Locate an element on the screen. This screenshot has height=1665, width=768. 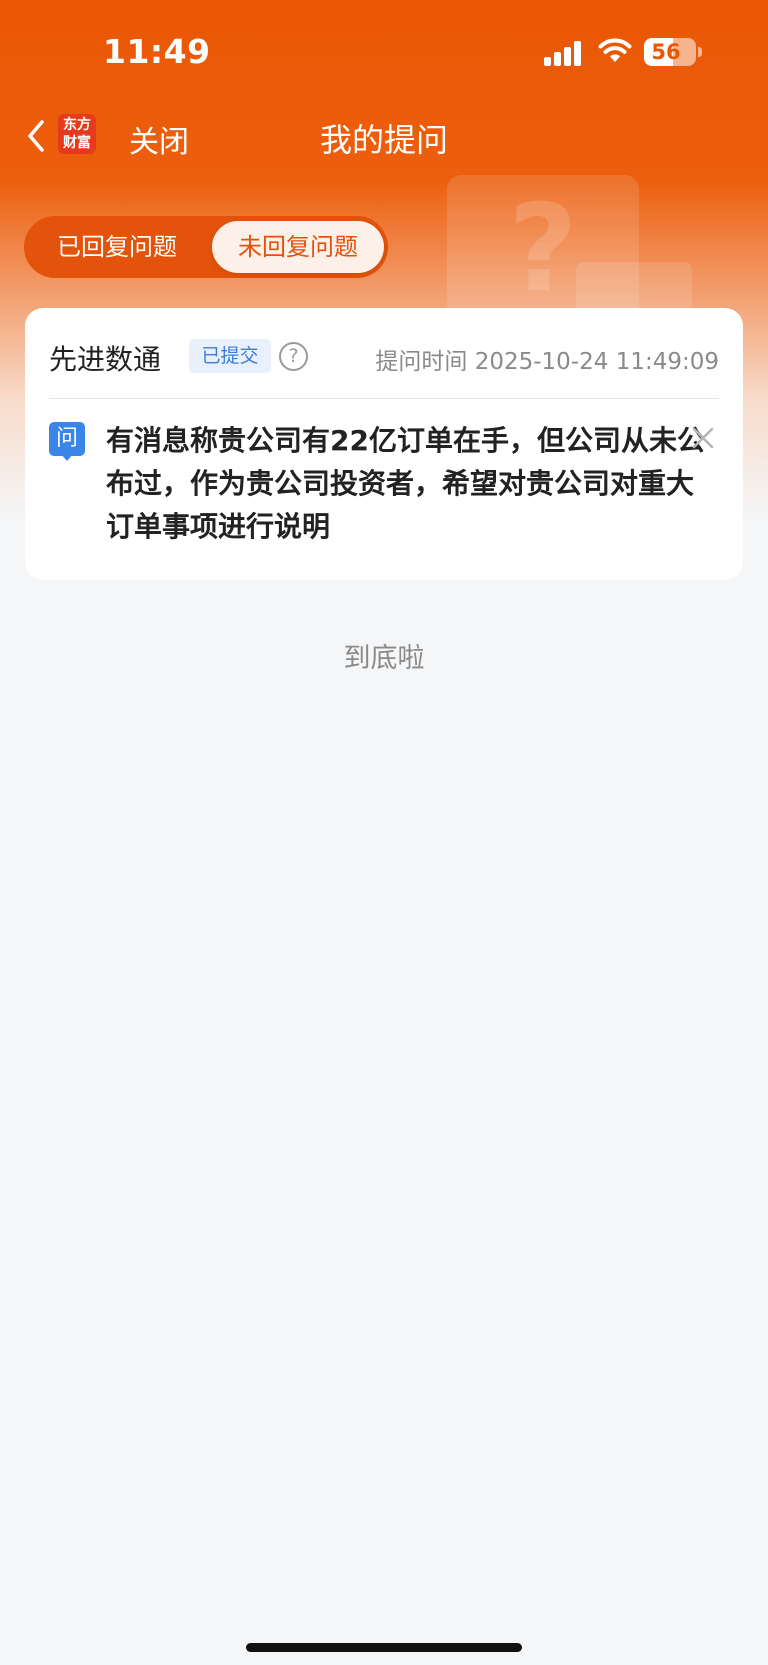
question-mark-watermark-icon: ? is located at coordinates (543, 249).